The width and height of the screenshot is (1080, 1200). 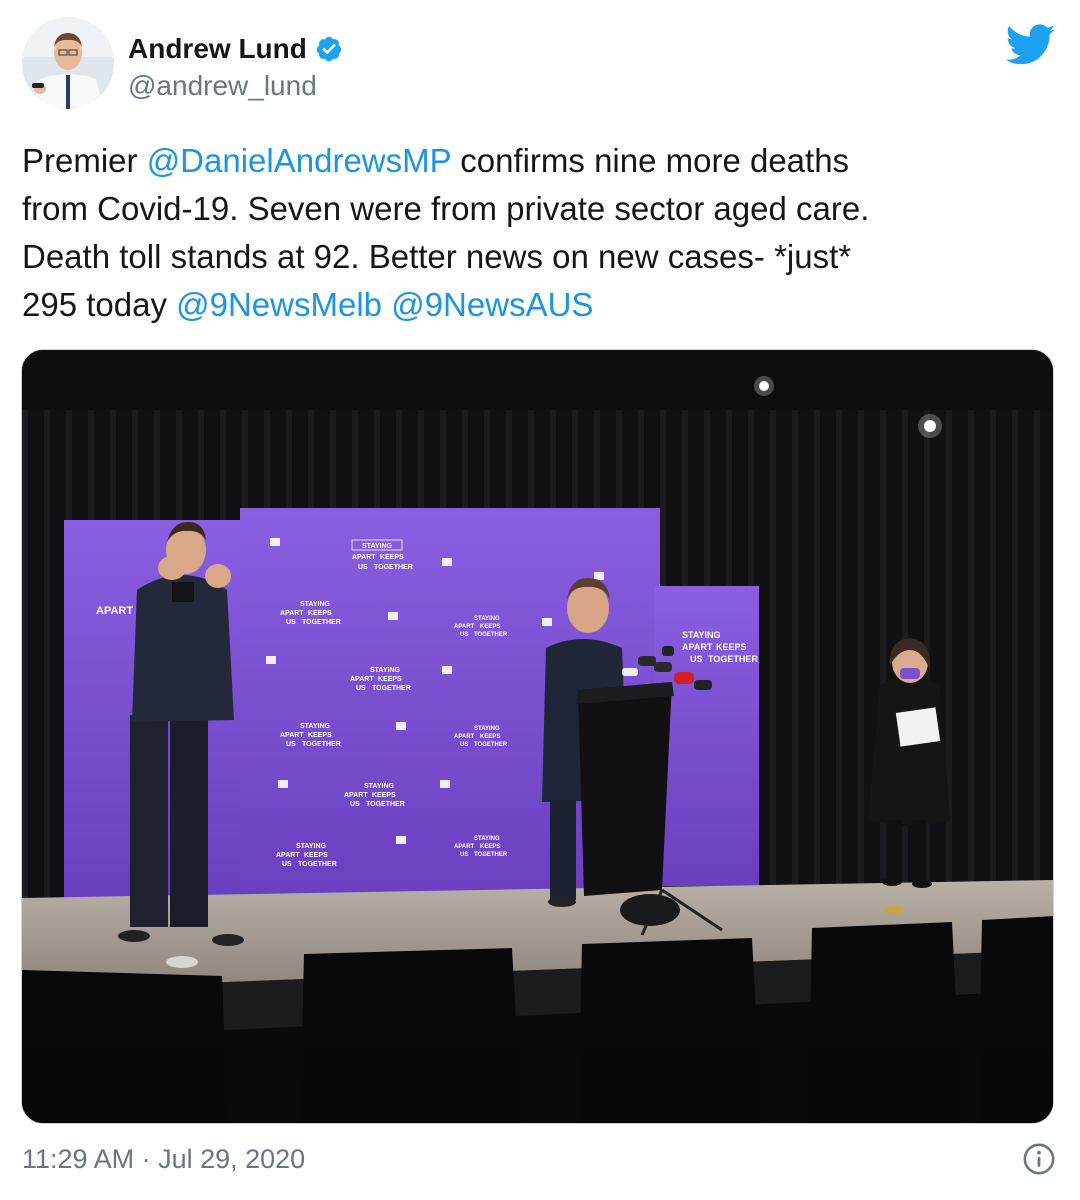 What do you see at coordinates (84, 160) in the screenshot?
I see `text-segment: Premier` at bounding box center [84, 160].